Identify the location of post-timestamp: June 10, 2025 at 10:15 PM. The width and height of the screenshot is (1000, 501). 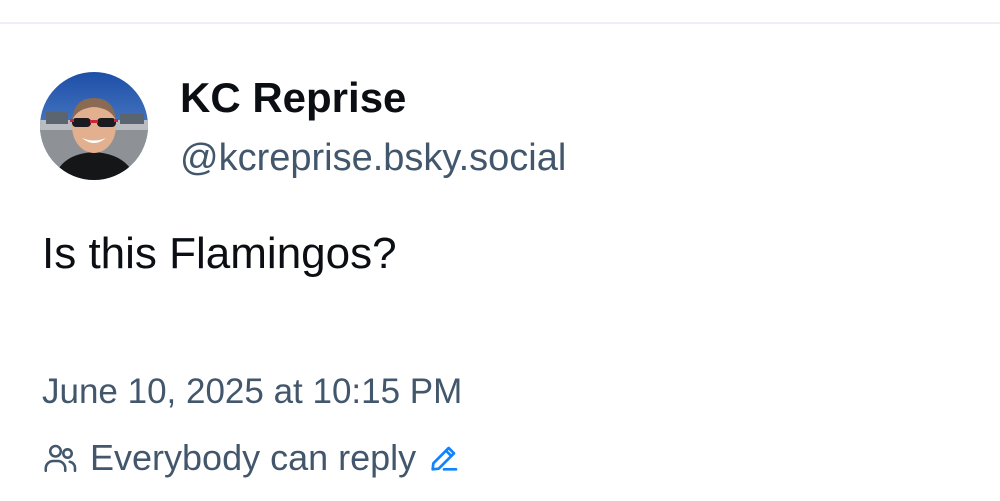
(252, 391).